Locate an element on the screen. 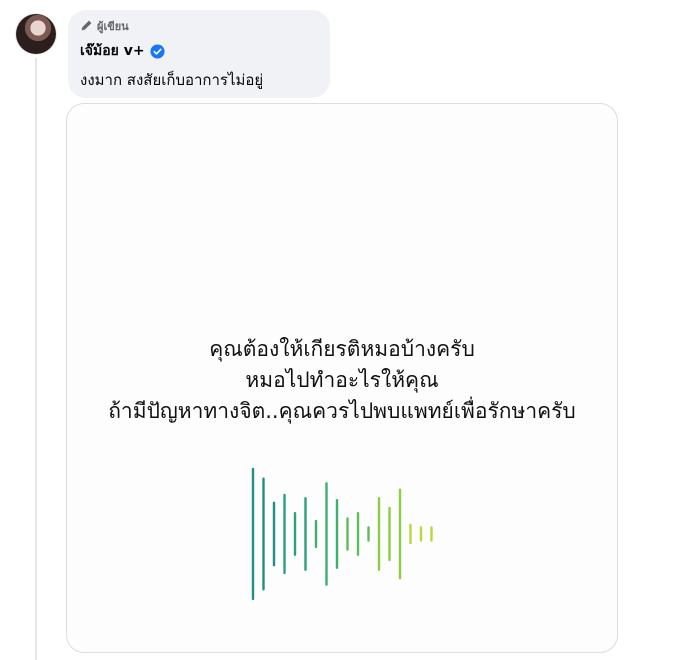 The width and height of the screenshot is (700, 660). author-badge: ผู้เขียน is located at coordinates (199, 26).